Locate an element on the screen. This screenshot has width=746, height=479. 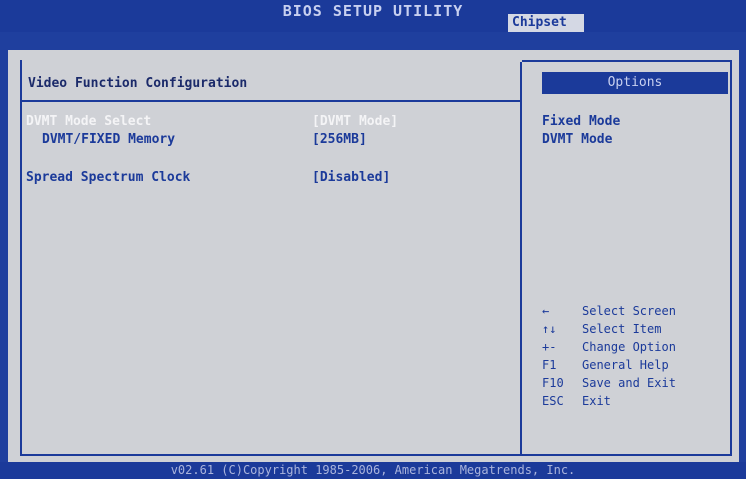
help-key: ESC is located at coordinates (553, 401).